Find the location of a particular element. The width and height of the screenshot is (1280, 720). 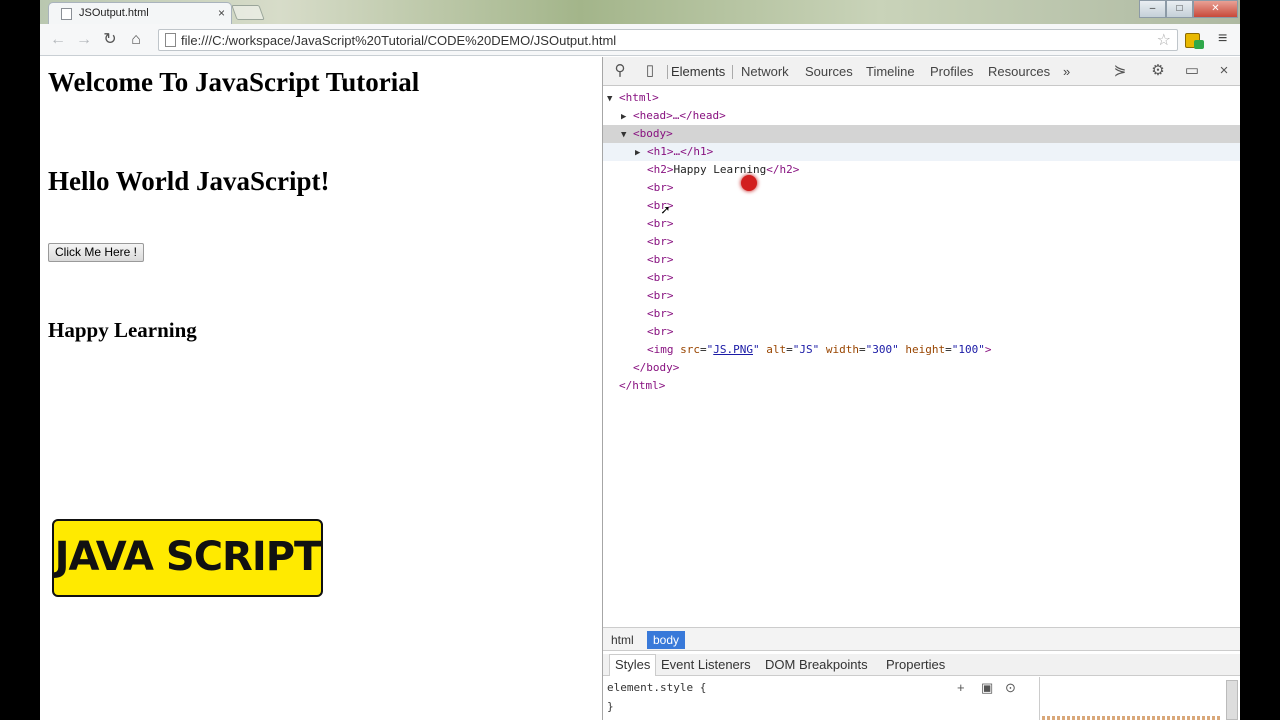

page-heading-welcome: Welcome To JavaScript Tutorial is located at coordinates (234, 82).